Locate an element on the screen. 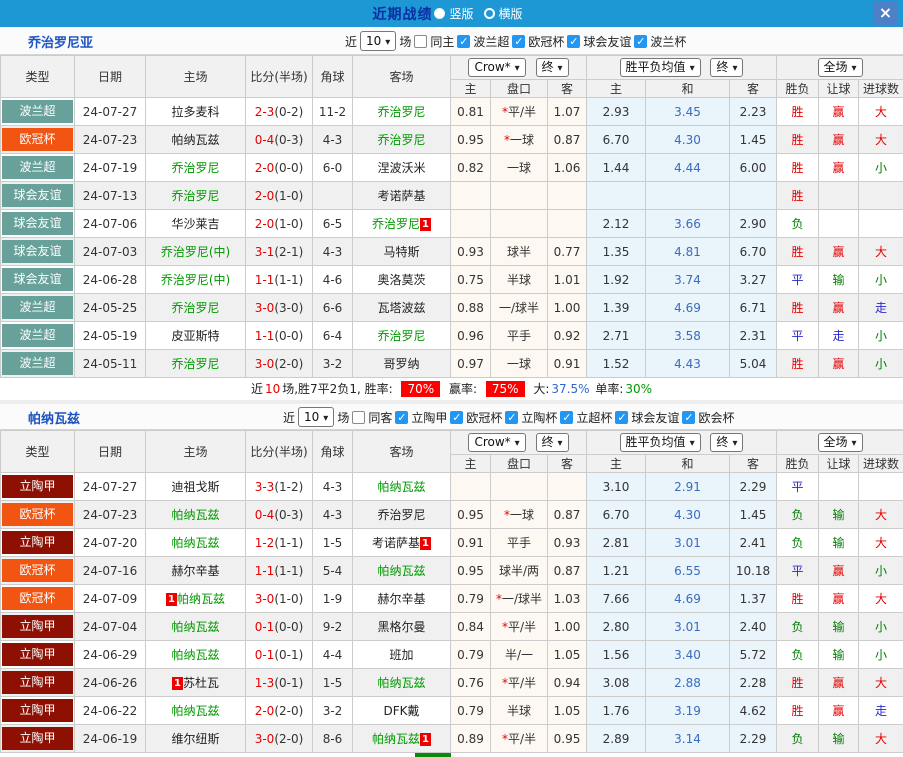 The width and height of the screenshot is (903, 757). home-team: 帕纳瓦兹 is located at coordinates (195, 514).